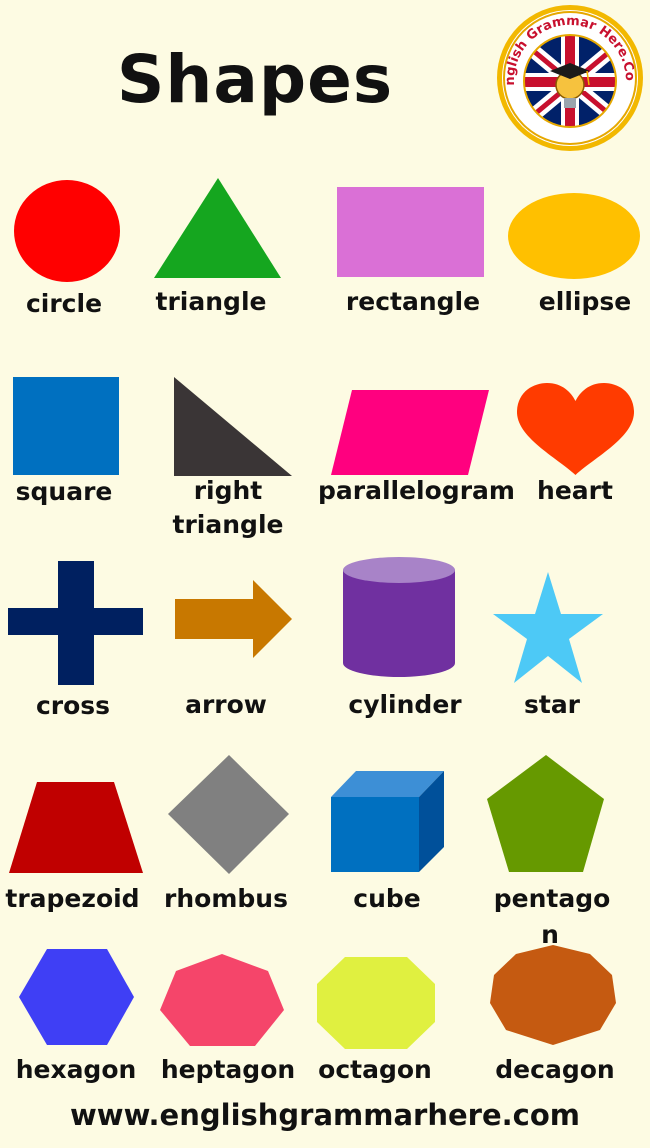 The height and width of the screenshot is (1148, 650). Describe the element at coordinates (552, 898) in the screenshot. I see `shape-label-pentagon-1: pentago` at that location.